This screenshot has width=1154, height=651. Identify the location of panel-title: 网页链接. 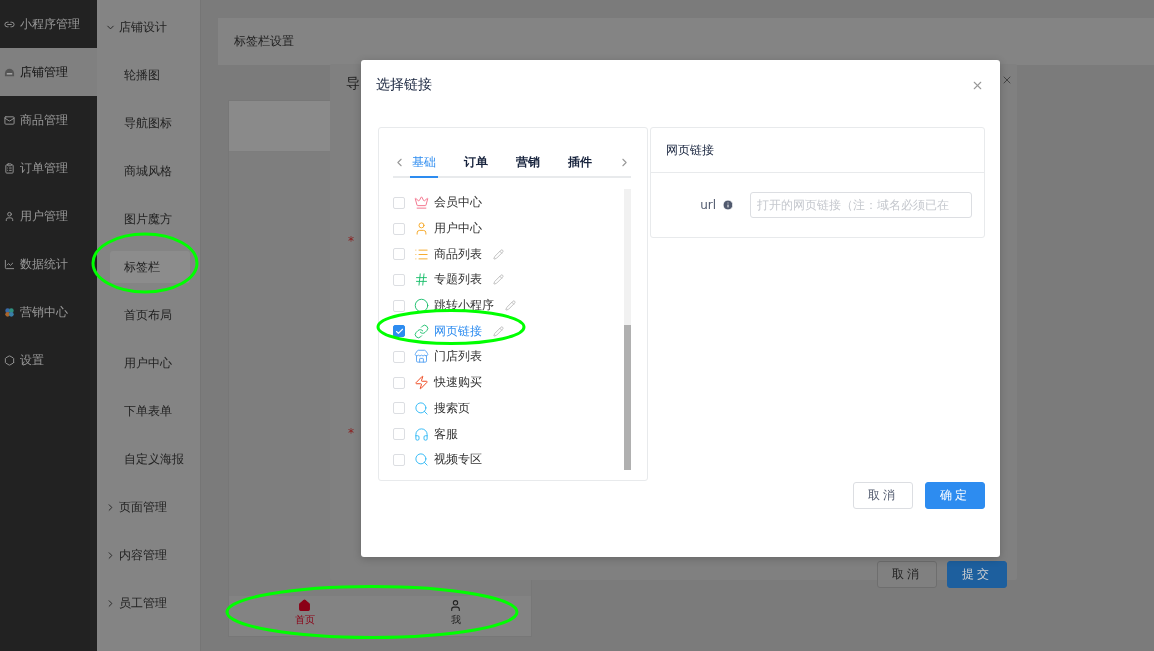
(690, 150).